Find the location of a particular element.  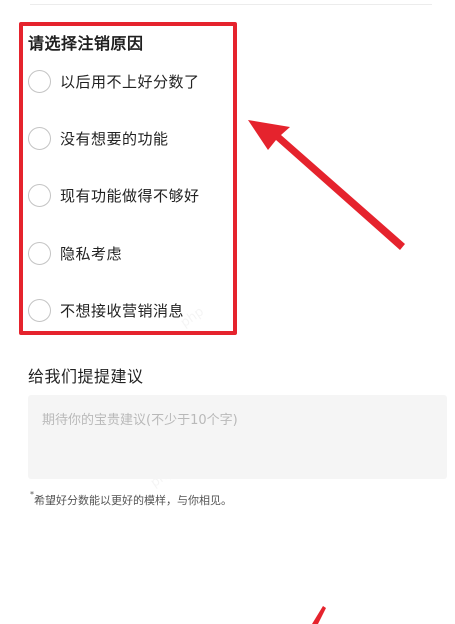

reason-option-label: 没有想要的功能 is located at coordinates (114, 138).